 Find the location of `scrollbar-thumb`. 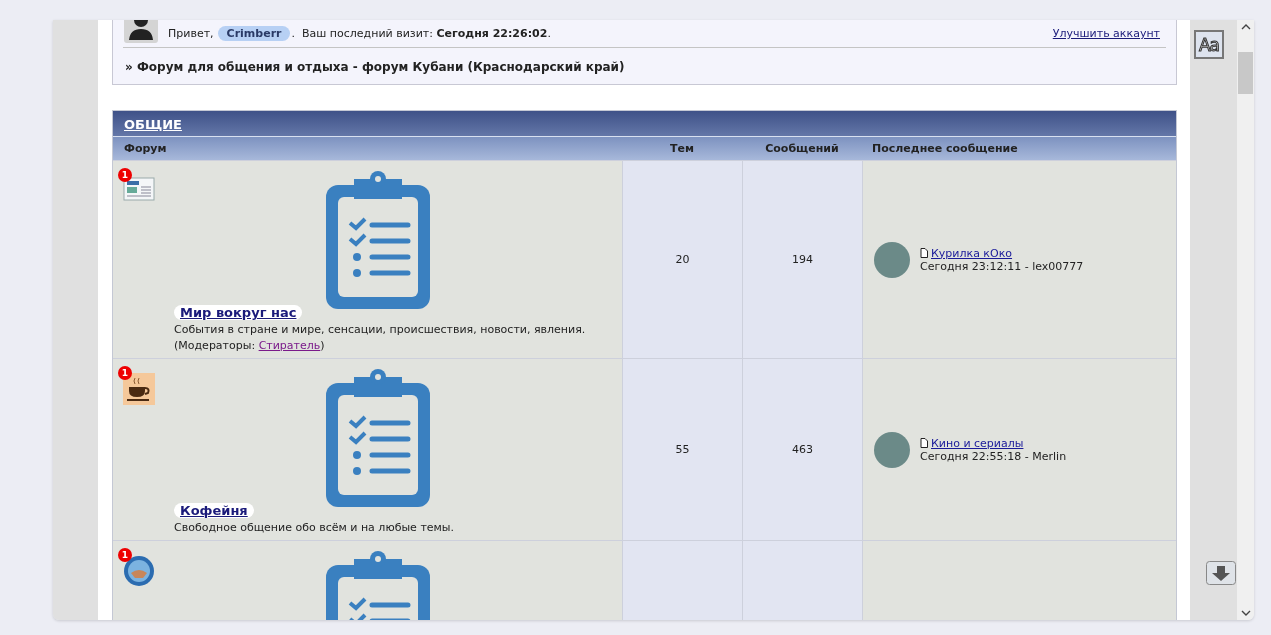

scrollbar-thumb is located at coordinates (1245, 73).